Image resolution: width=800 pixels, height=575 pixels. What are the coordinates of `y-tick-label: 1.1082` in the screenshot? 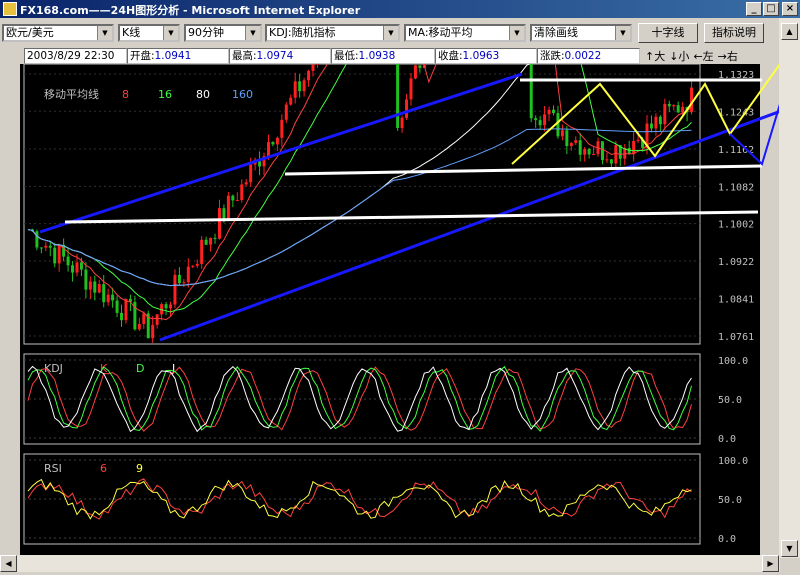 It's located at (736, 187).